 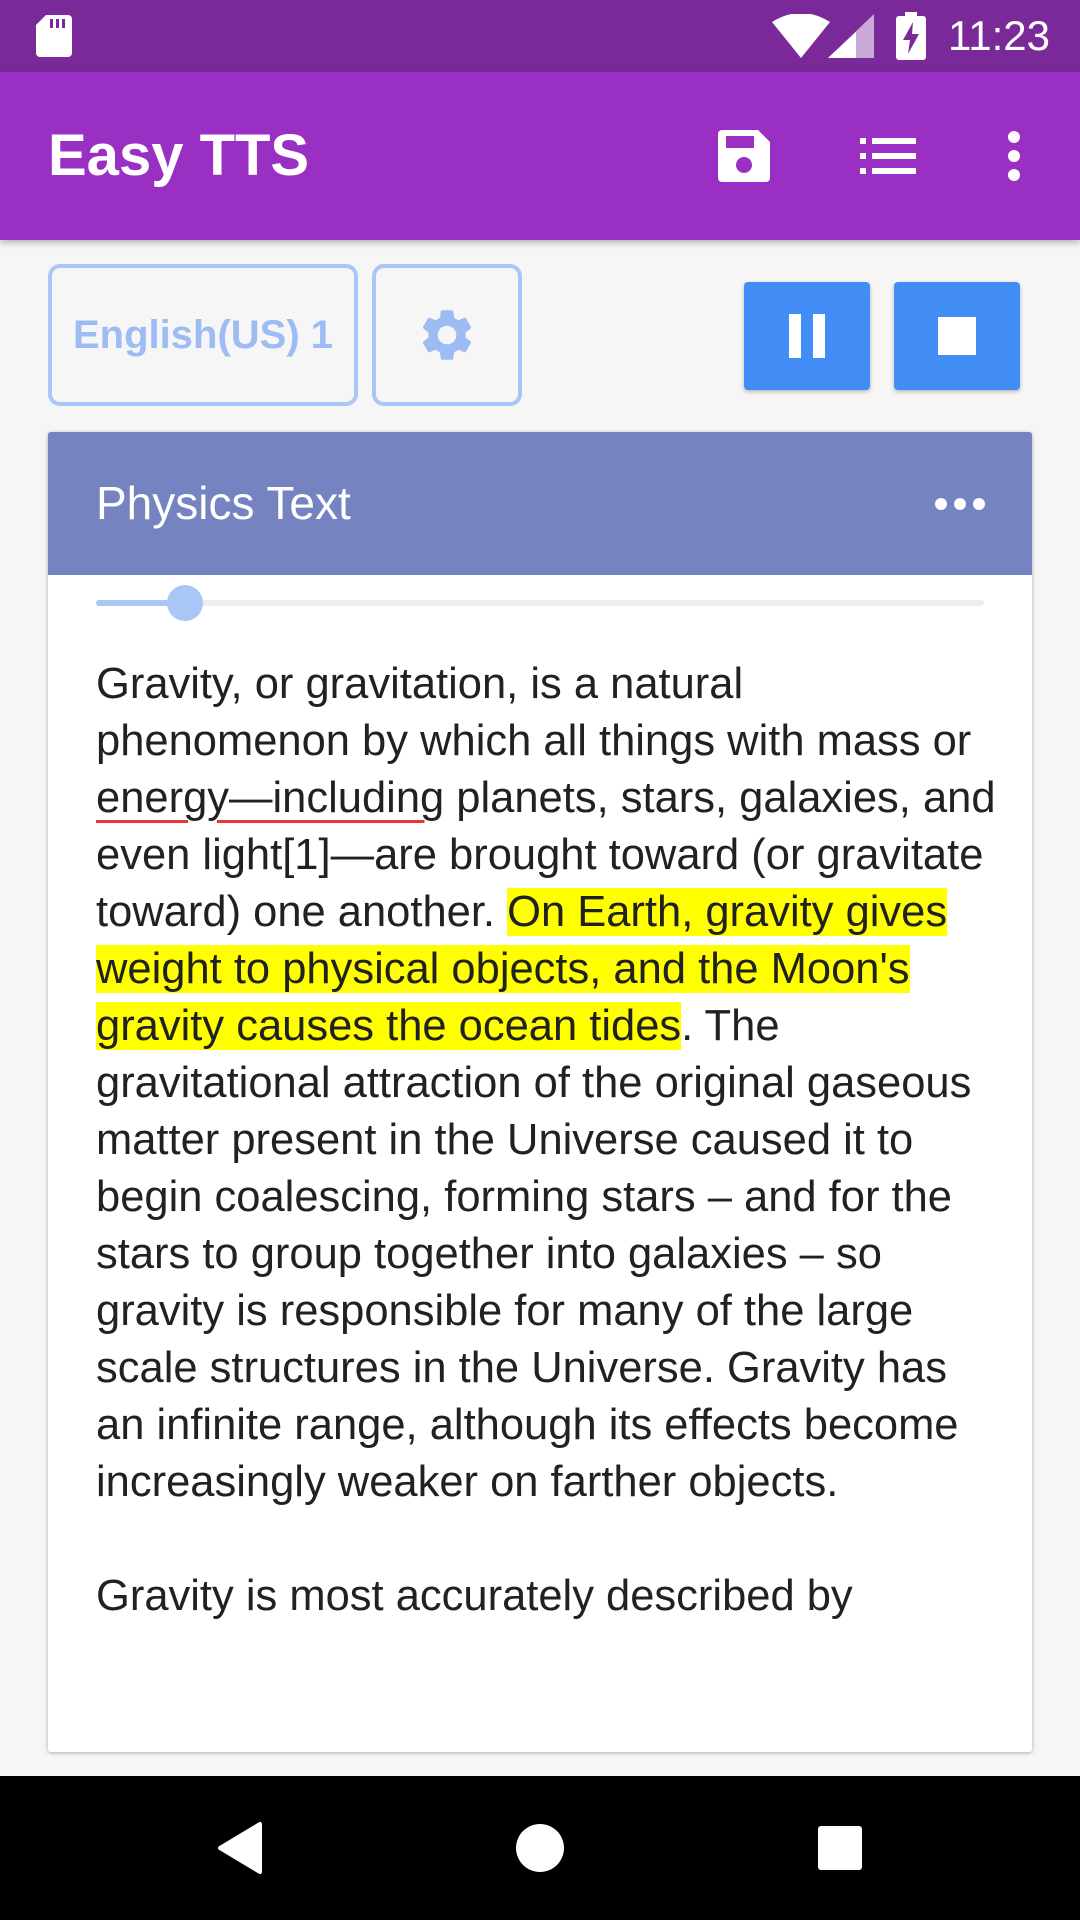 I want to click on overflow-menu-button, so click(x=1014, y=156).